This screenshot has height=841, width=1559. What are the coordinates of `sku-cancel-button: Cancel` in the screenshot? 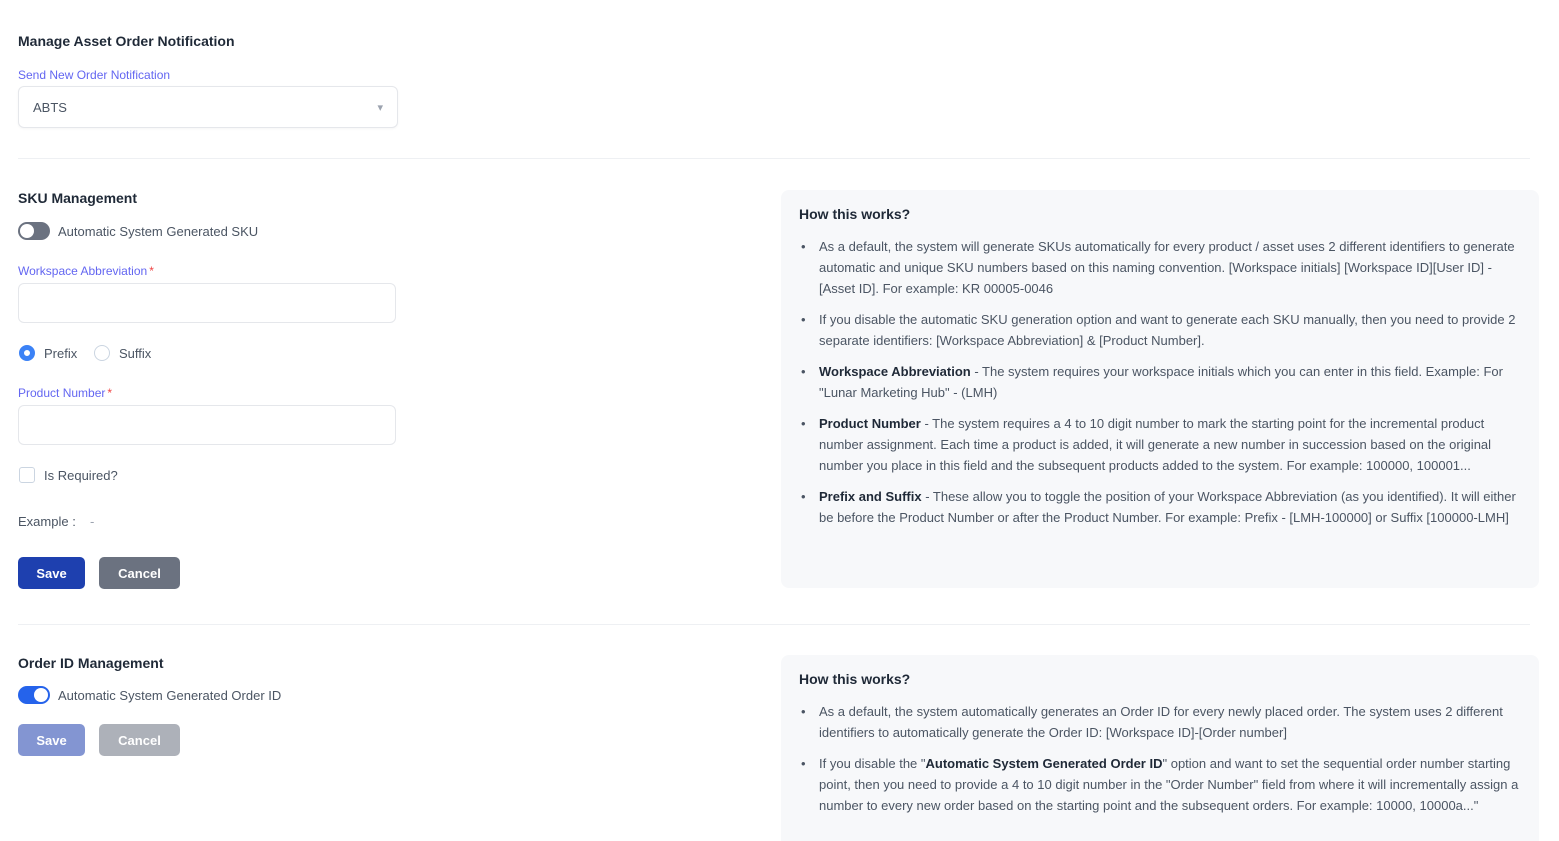 It's located at (139, 573).